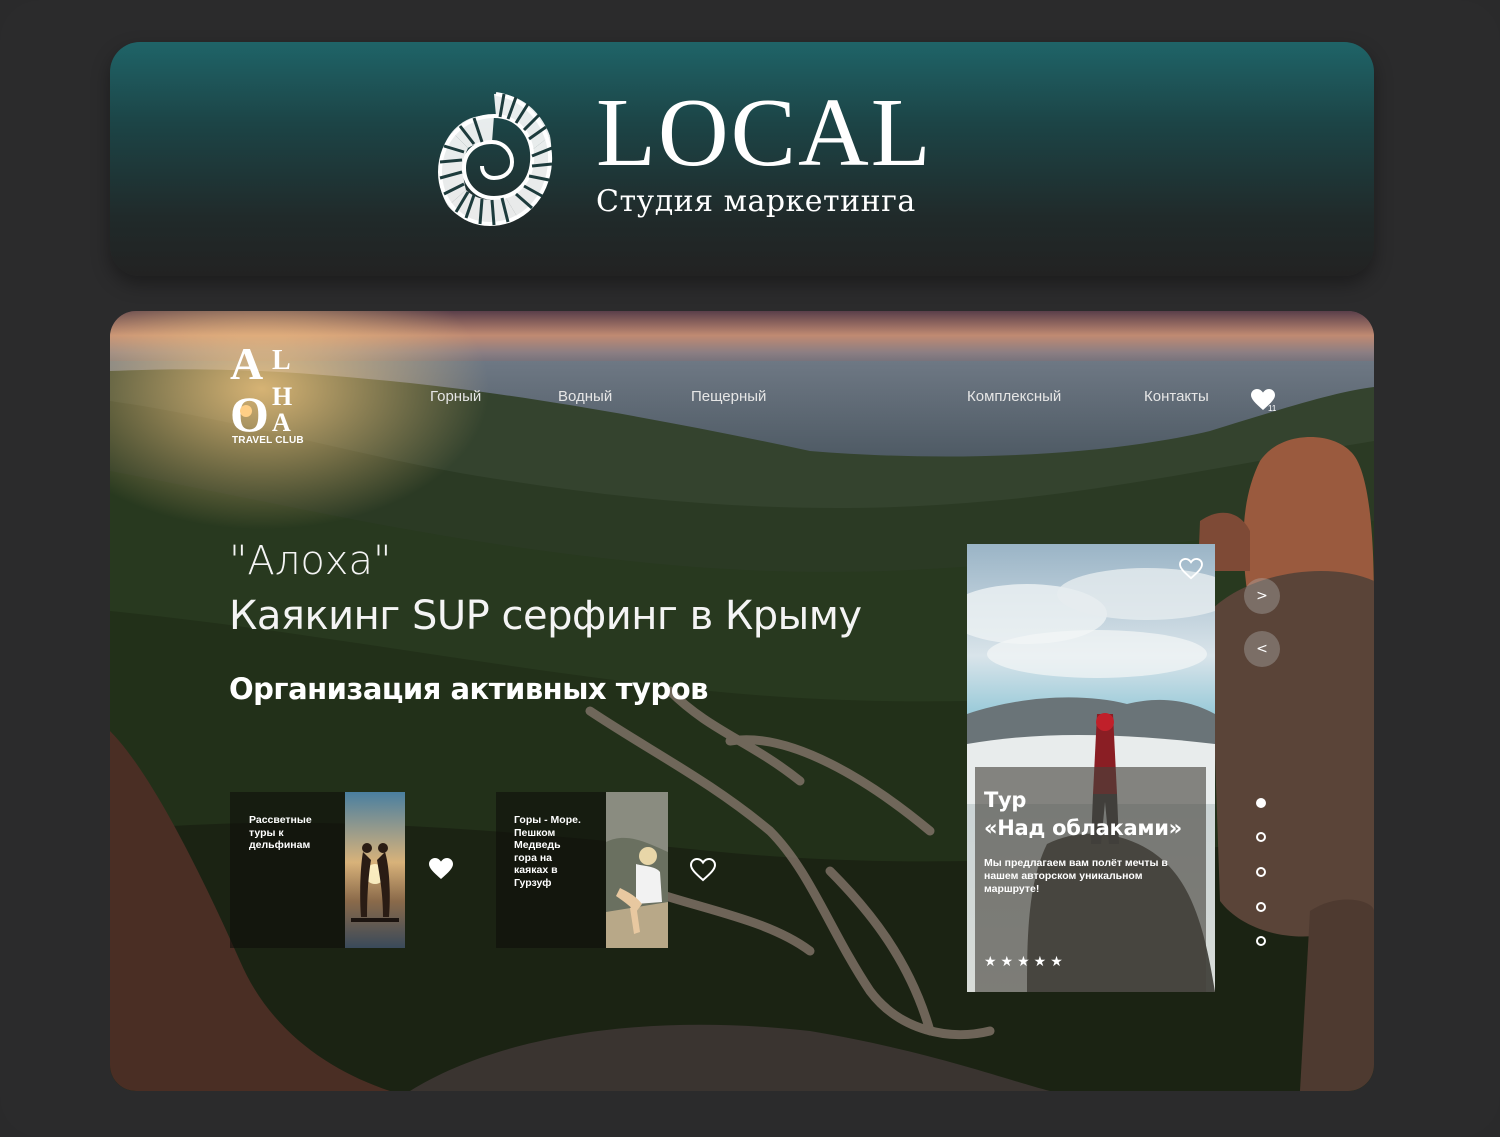  What do you see at coordinates (764, 133) in the screenshot?
I see `brand-title: LOCAL` at bounding box center [764, 133].